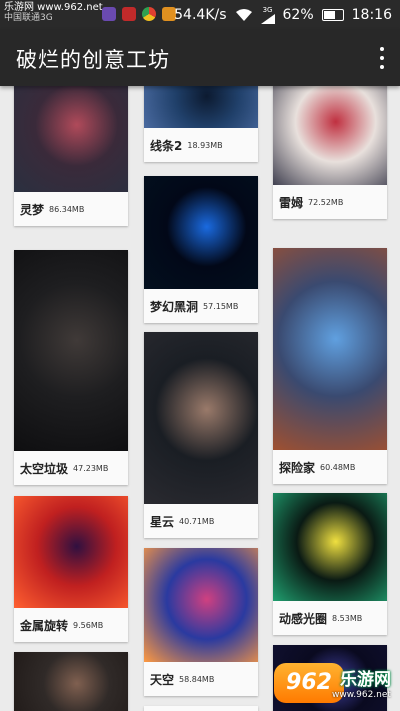 The height and width of the screenshot is (711, 400). What do you see at coordinates (333, 684) in the screenshot?
I see `site-watermark: 962 乐游网 www.962.net` at bounding box center [333, 684].